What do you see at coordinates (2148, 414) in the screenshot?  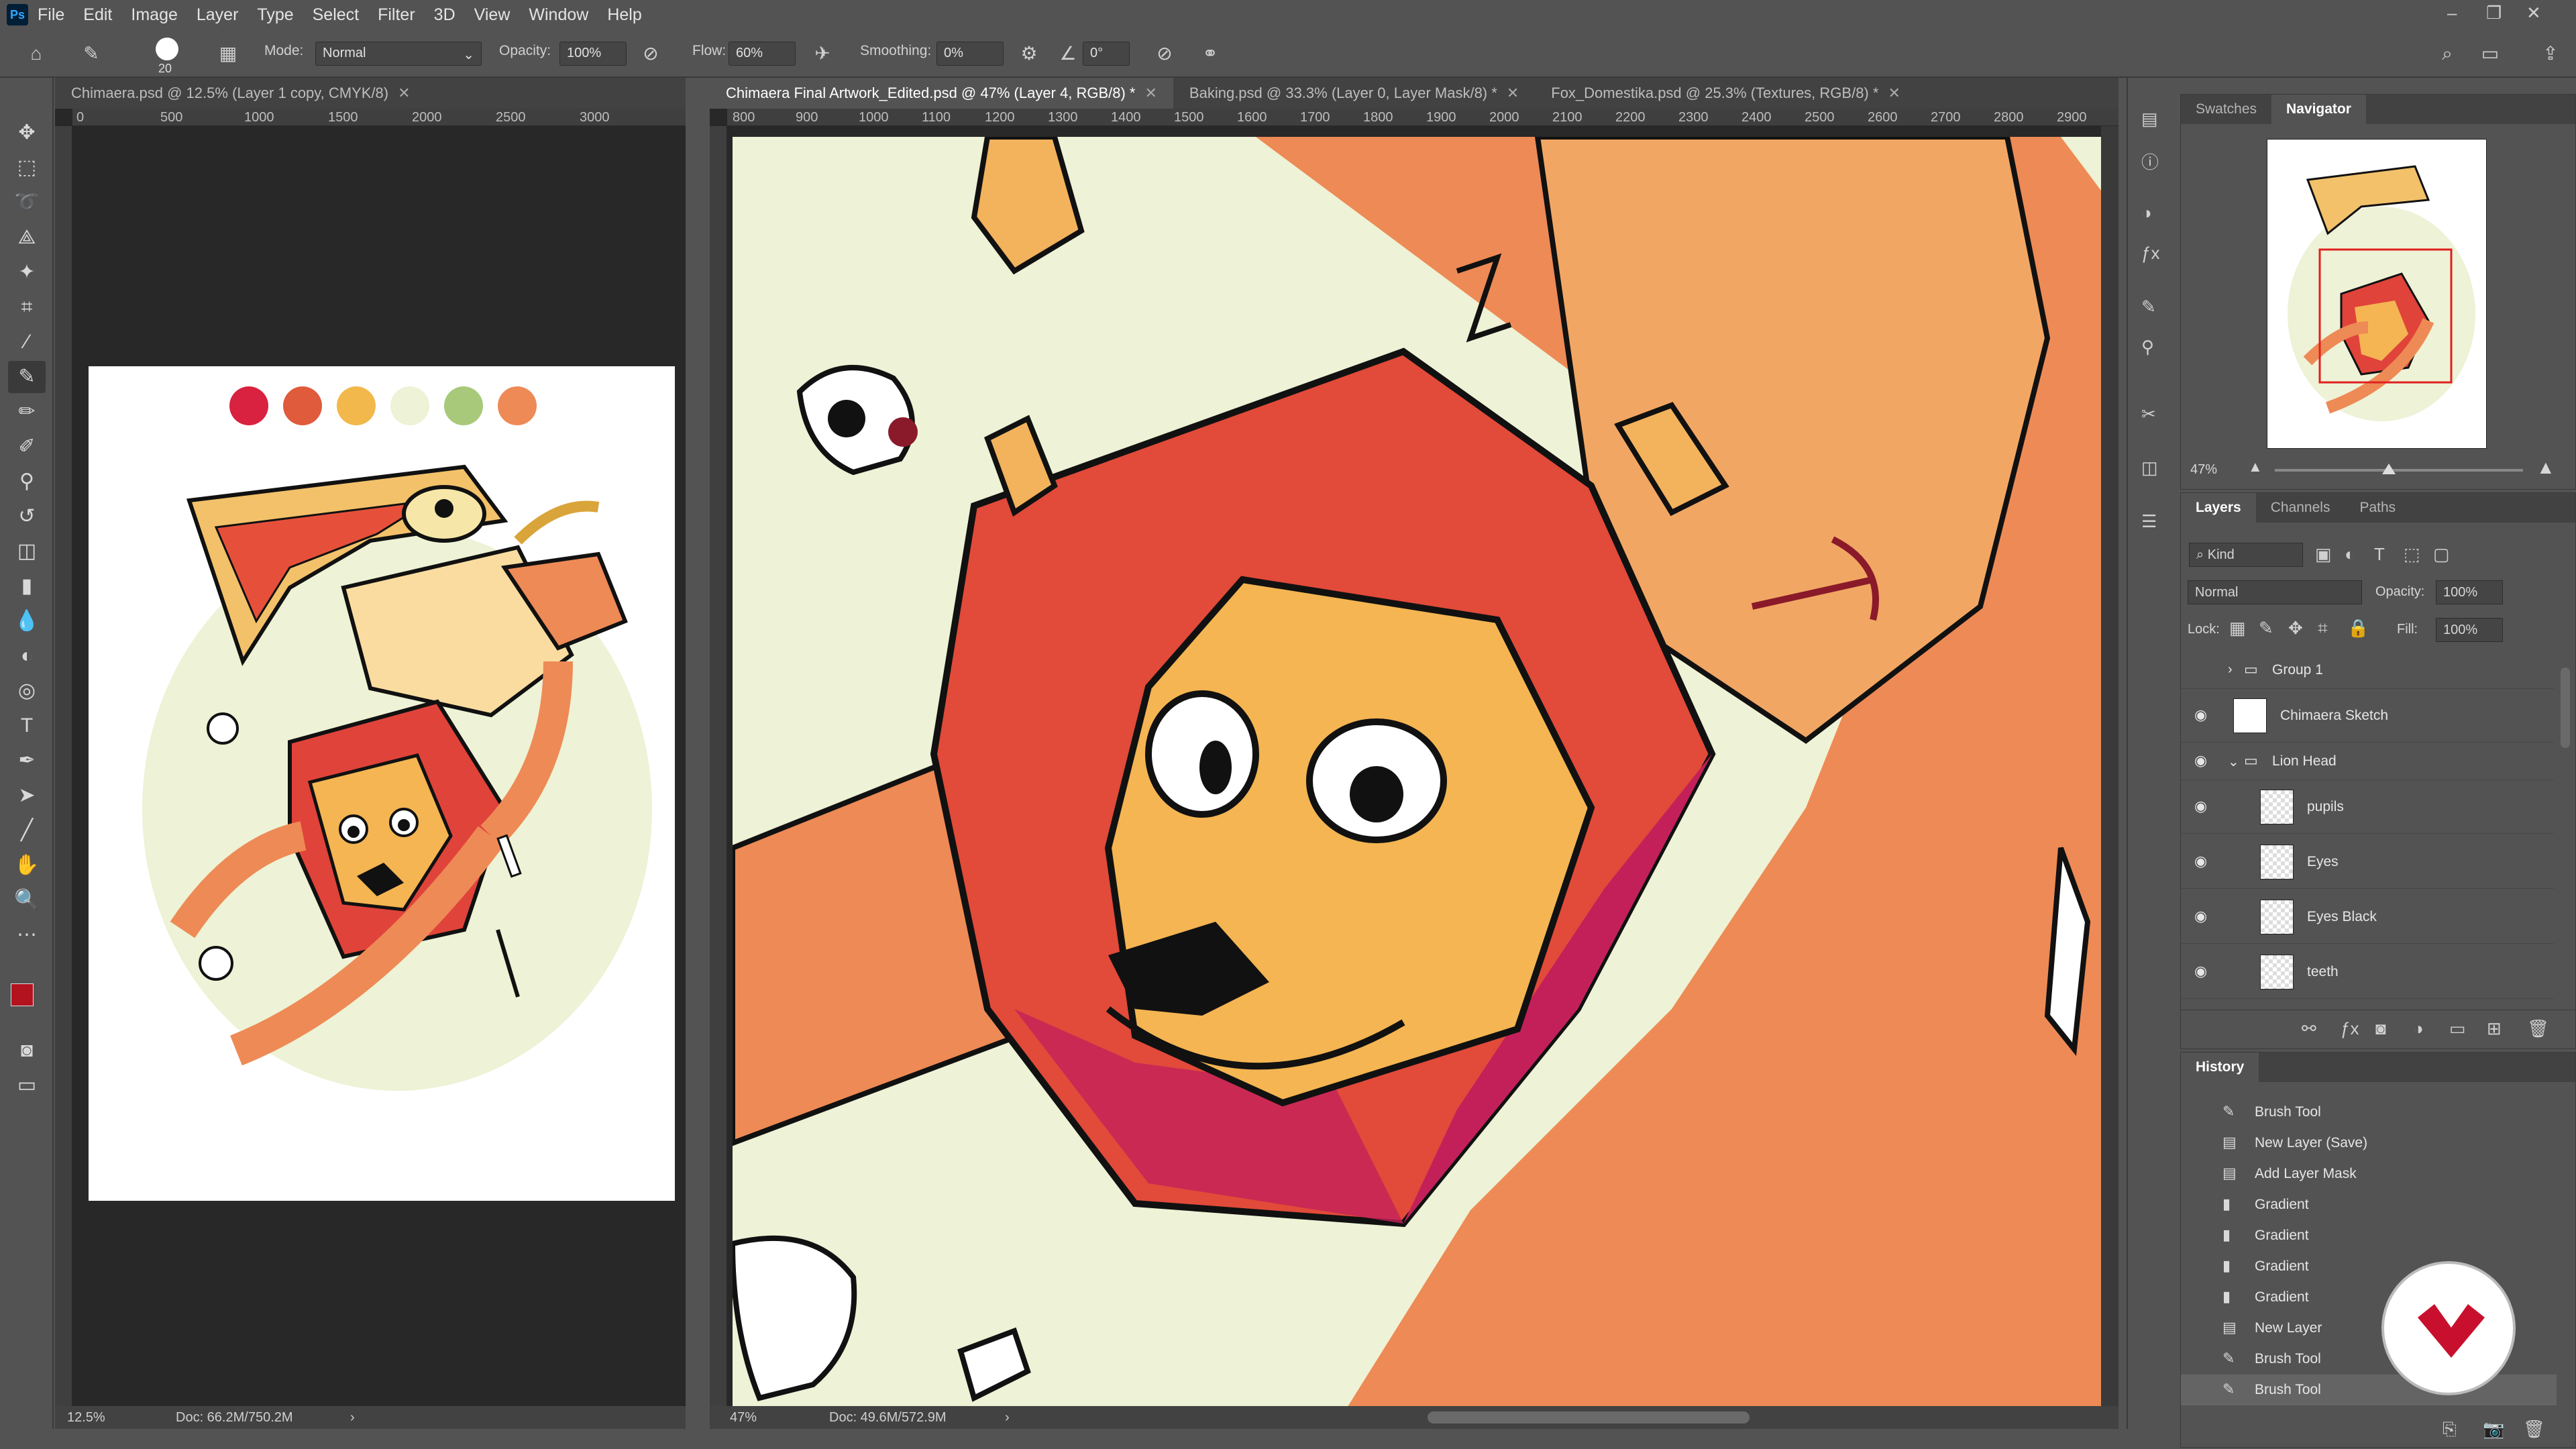 I see `tool-presets-icon: ✂` at bounding box center [2148, 414].